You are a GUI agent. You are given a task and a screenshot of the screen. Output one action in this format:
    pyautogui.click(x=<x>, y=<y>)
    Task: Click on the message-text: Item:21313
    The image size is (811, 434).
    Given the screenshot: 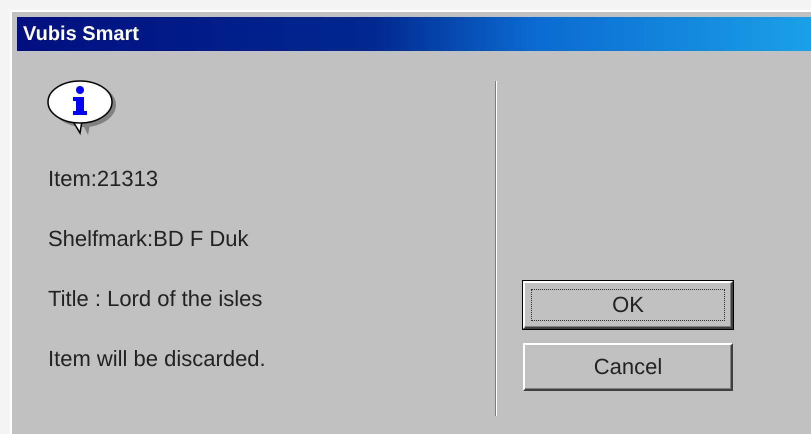 What is the action you would take?
    pyautogui.click(x=103, y=179)
    